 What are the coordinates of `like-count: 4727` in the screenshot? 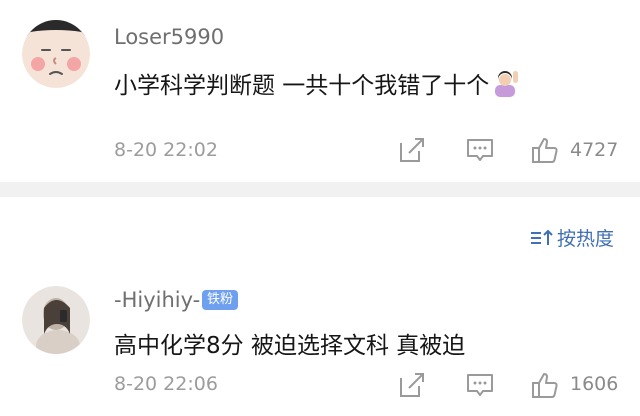 It's located at (594, 150).